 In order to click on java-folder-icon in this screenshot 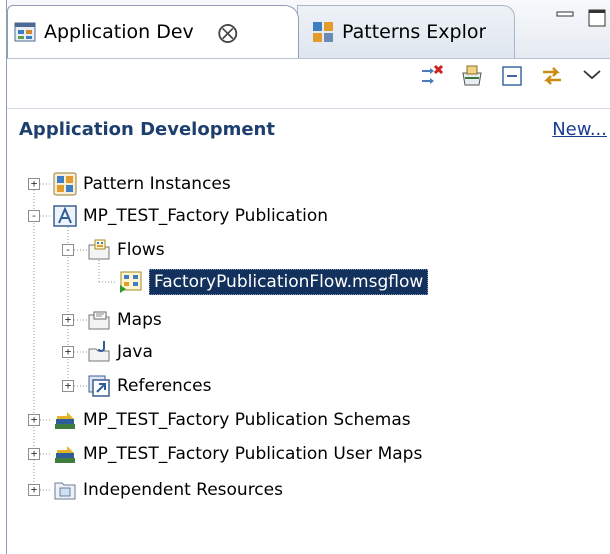, I will do `click(99, 351)`.